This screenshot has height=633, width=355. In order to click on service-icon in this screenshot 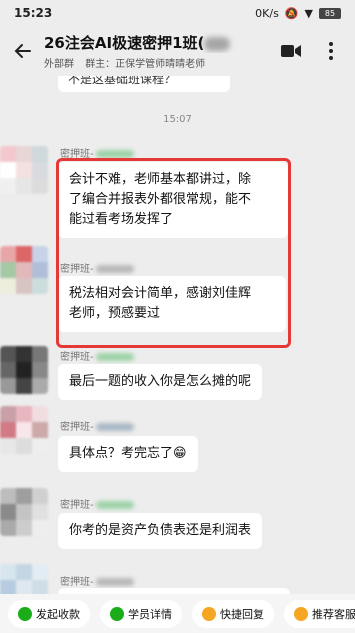, I will do `click(301, 613)`.